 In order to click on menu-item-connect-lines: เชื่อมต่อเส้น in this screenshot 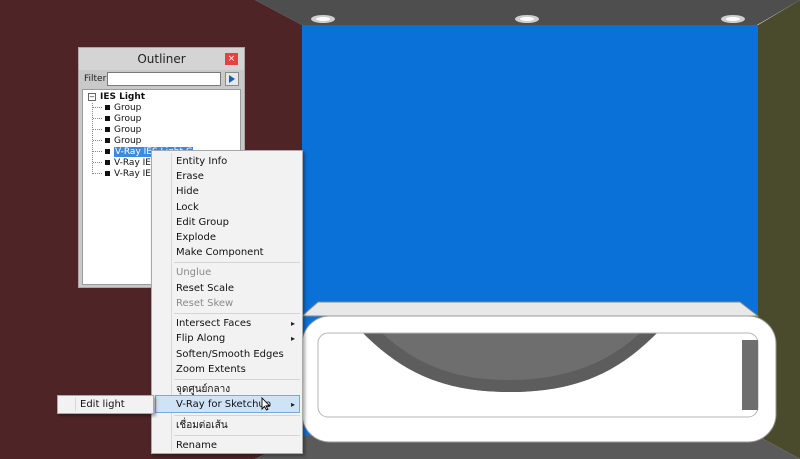, I will do `click(202, 425)`.